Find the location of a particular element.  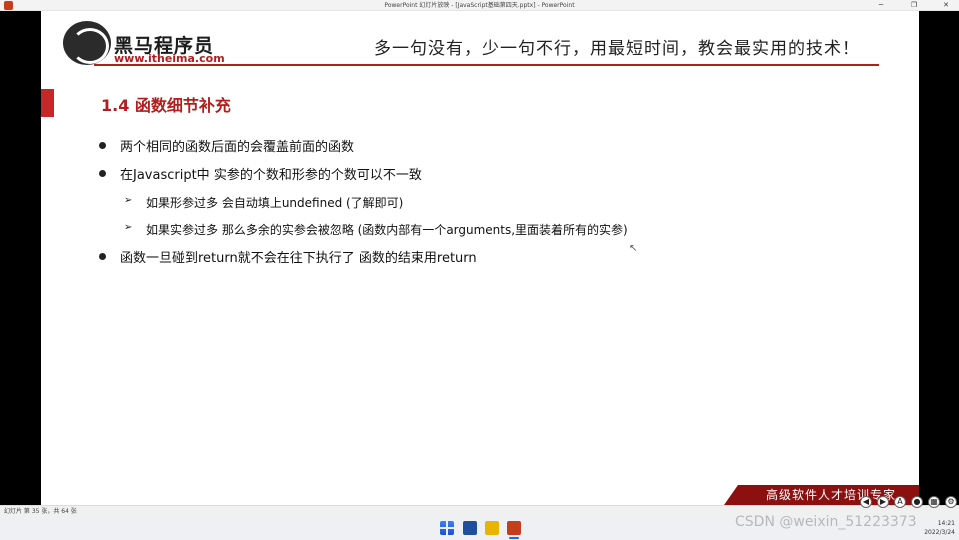

minimize-button: ─ is located at coordinates (881, 5).